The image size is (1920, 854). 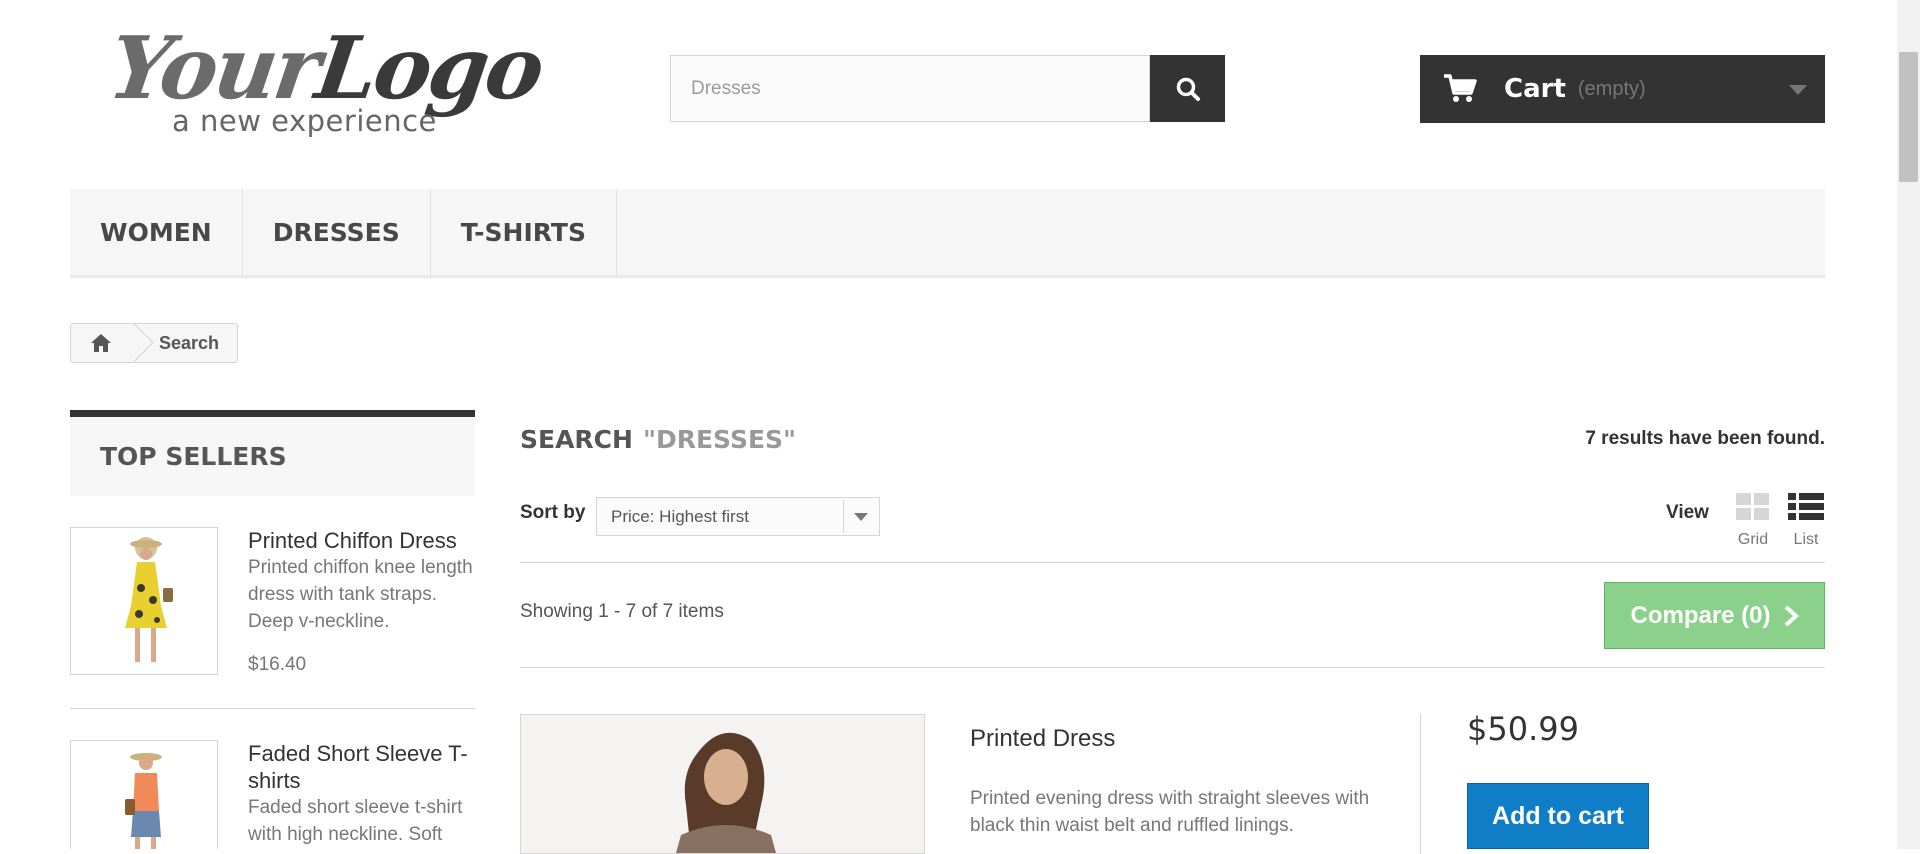 I want to click on site-logo: YourLogo a new experience, so click(x=325, y=78).